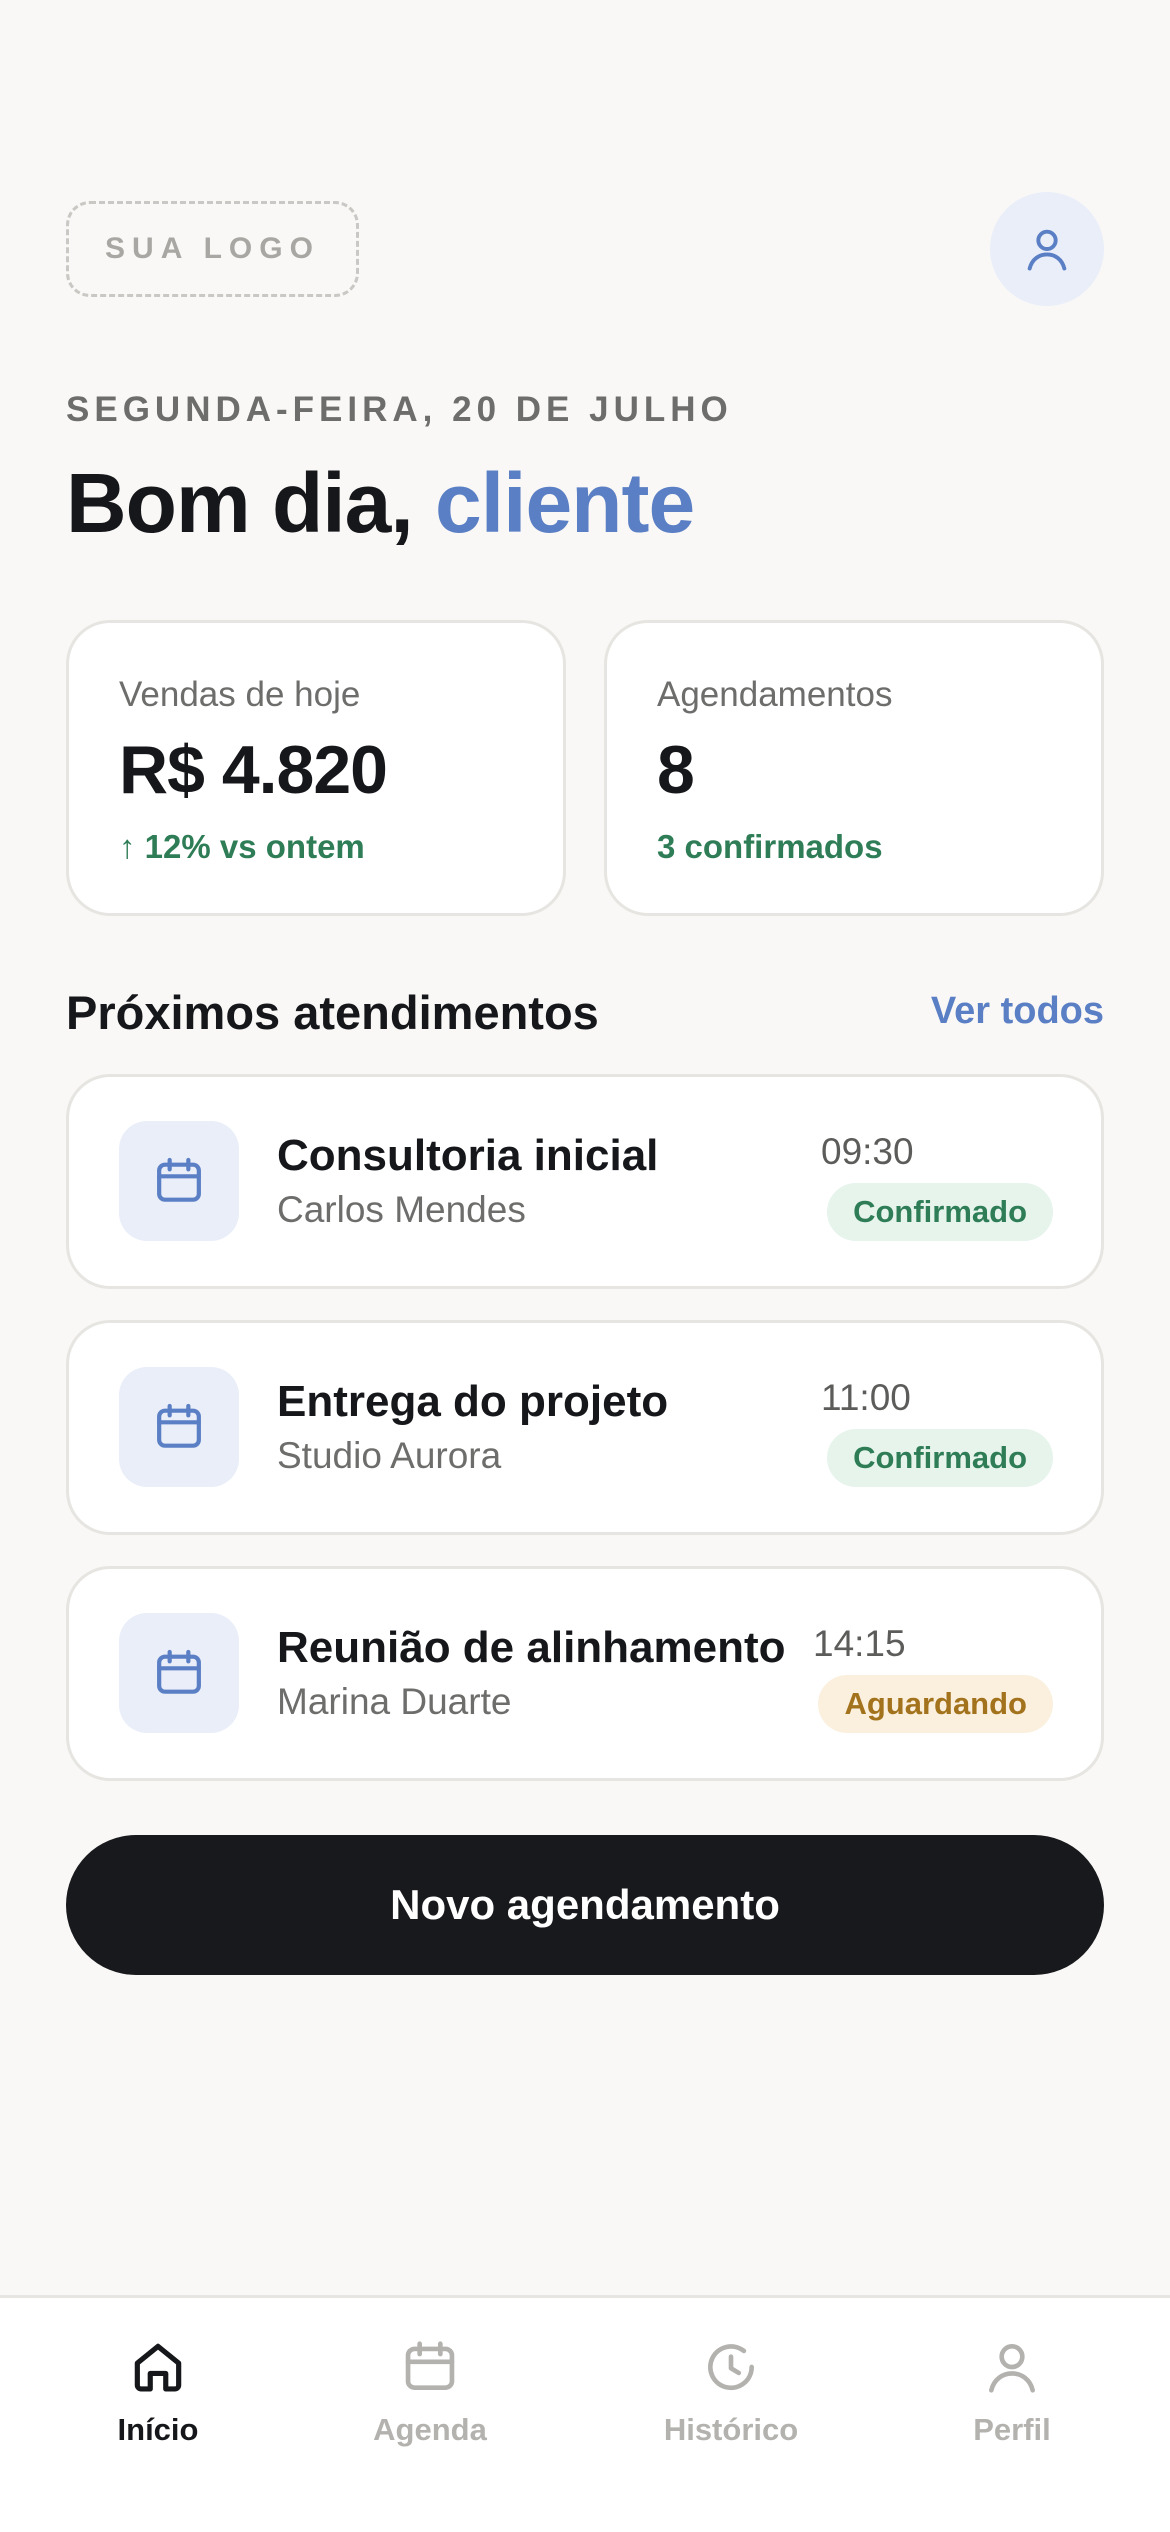 Image resolution: width=1170 pixels, height=2532 pixels. I want to click on appointment-time: 09:30, so click(867, 1151).